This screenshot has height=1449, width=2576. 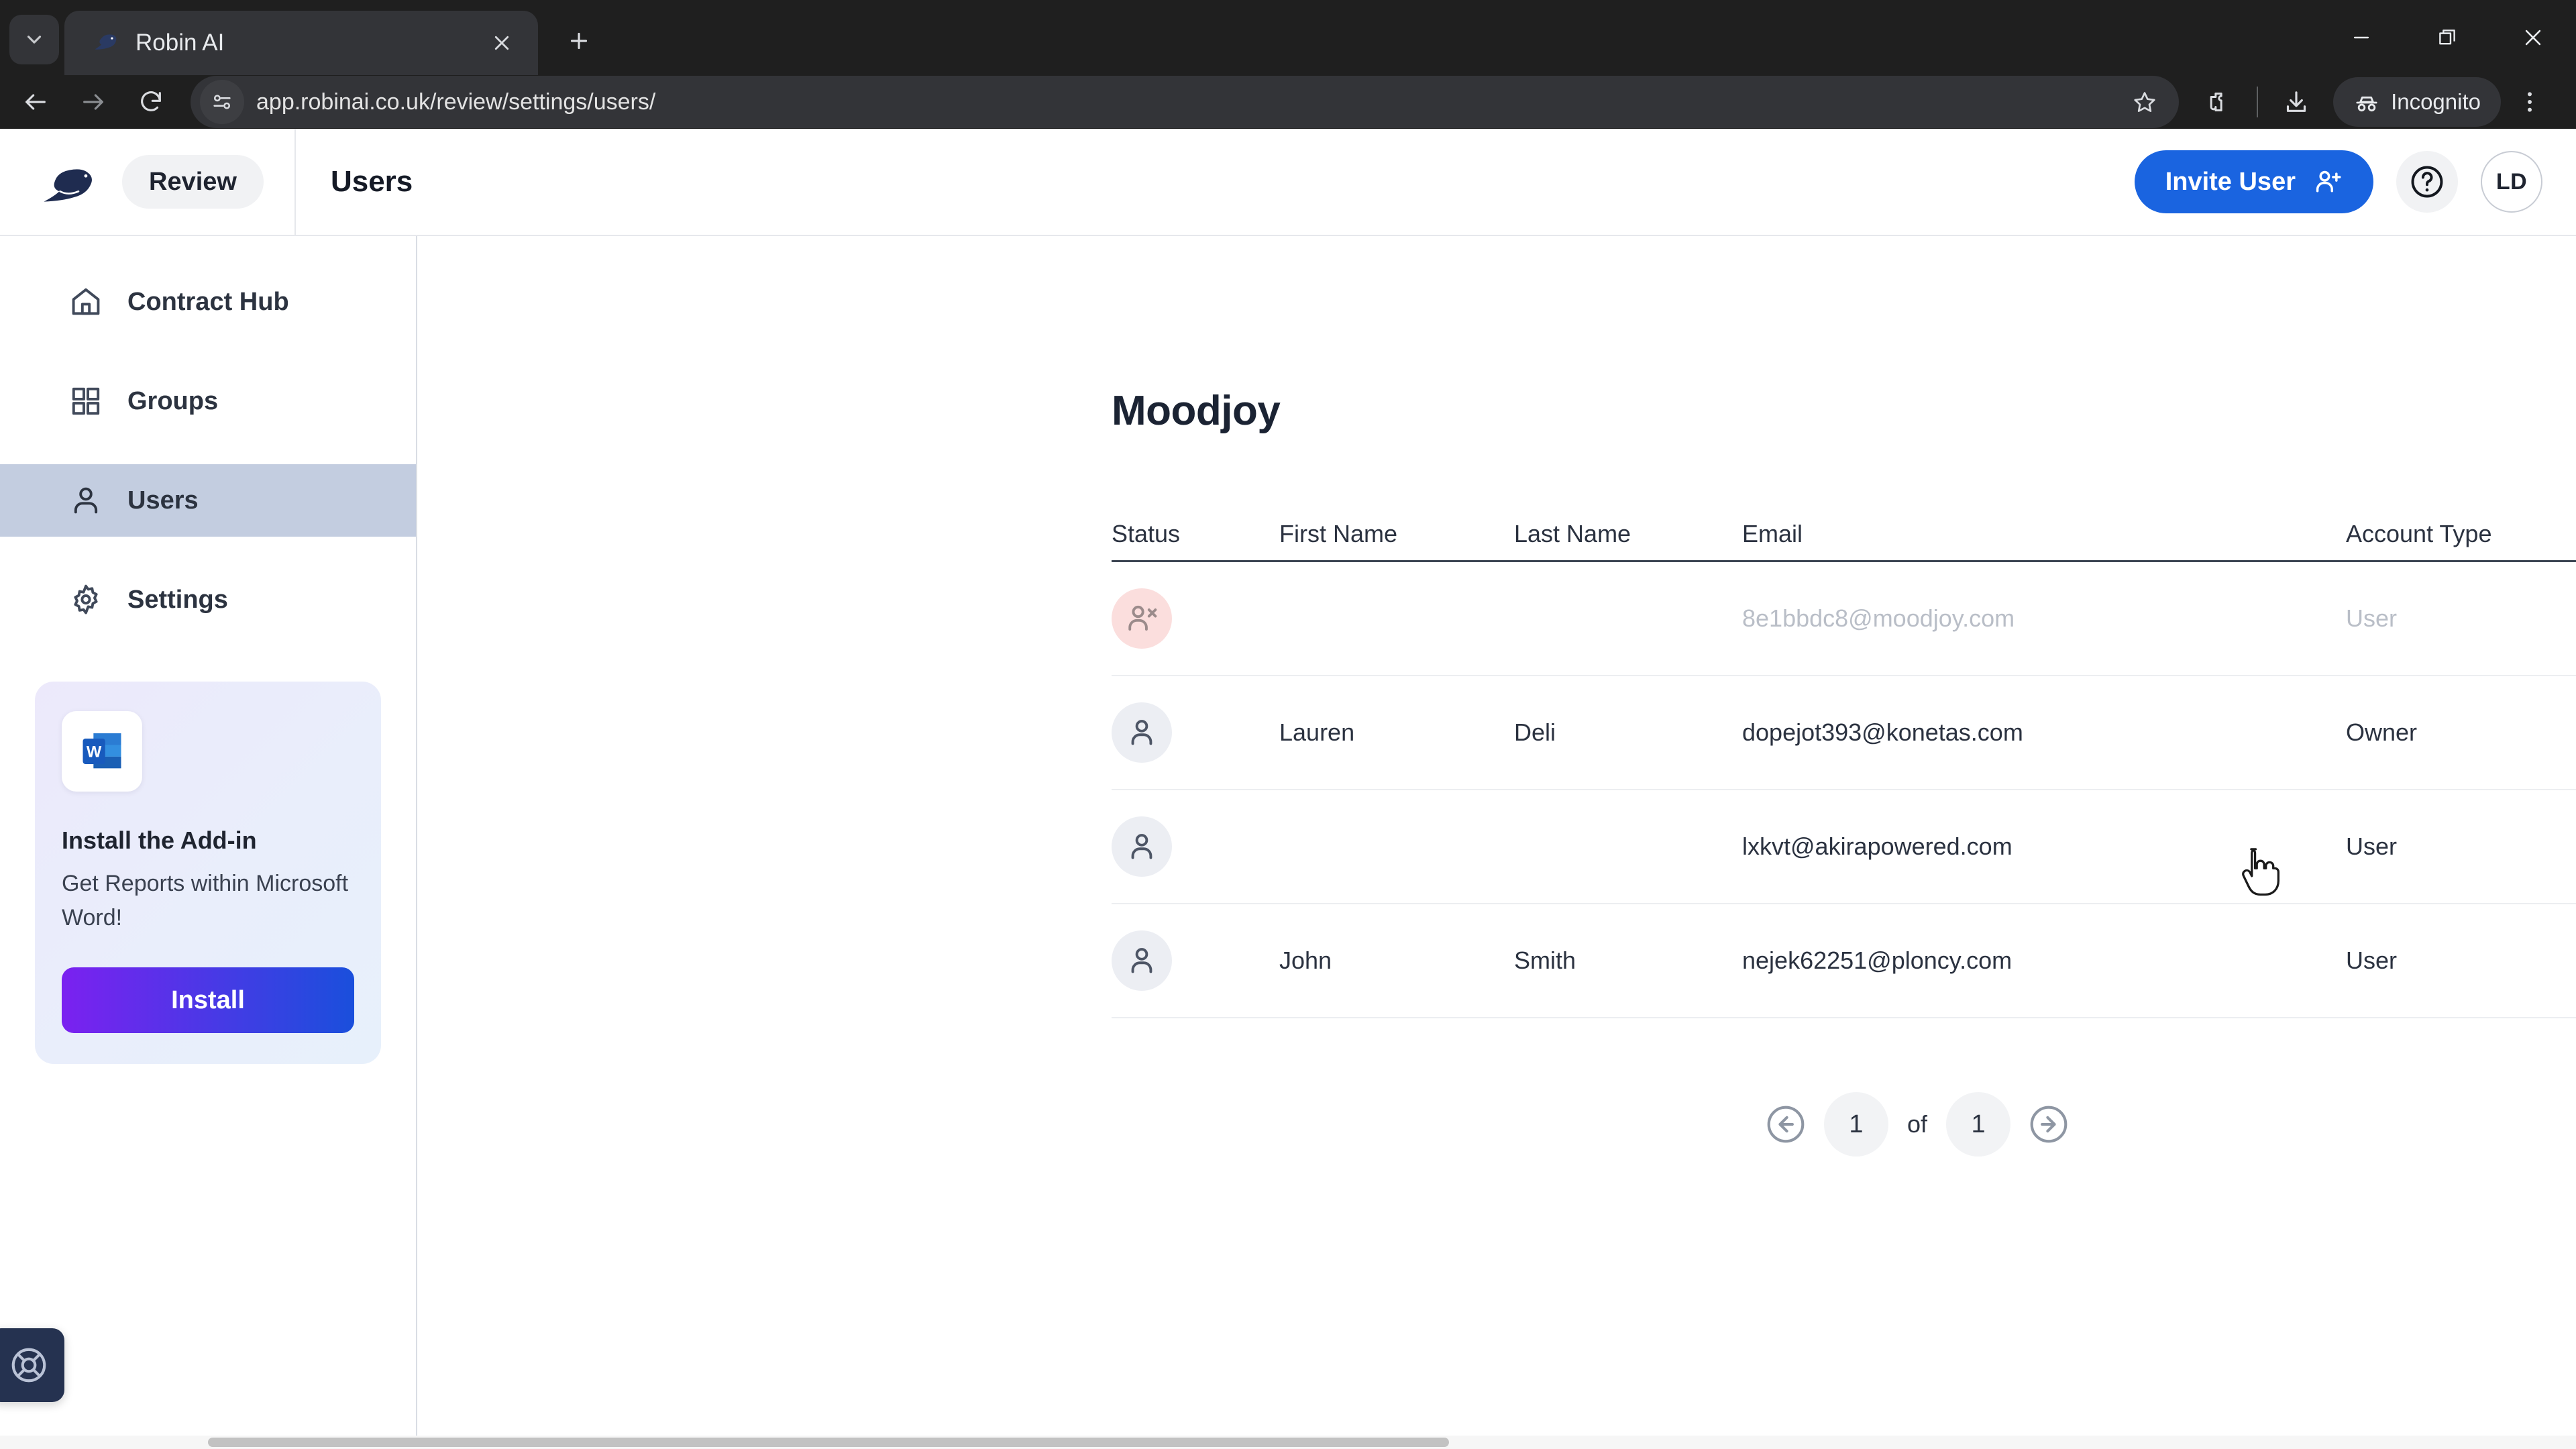 I want to click on url-text: app.robinai.co.uk/review/settings/users/, so click(x=456, y=102).